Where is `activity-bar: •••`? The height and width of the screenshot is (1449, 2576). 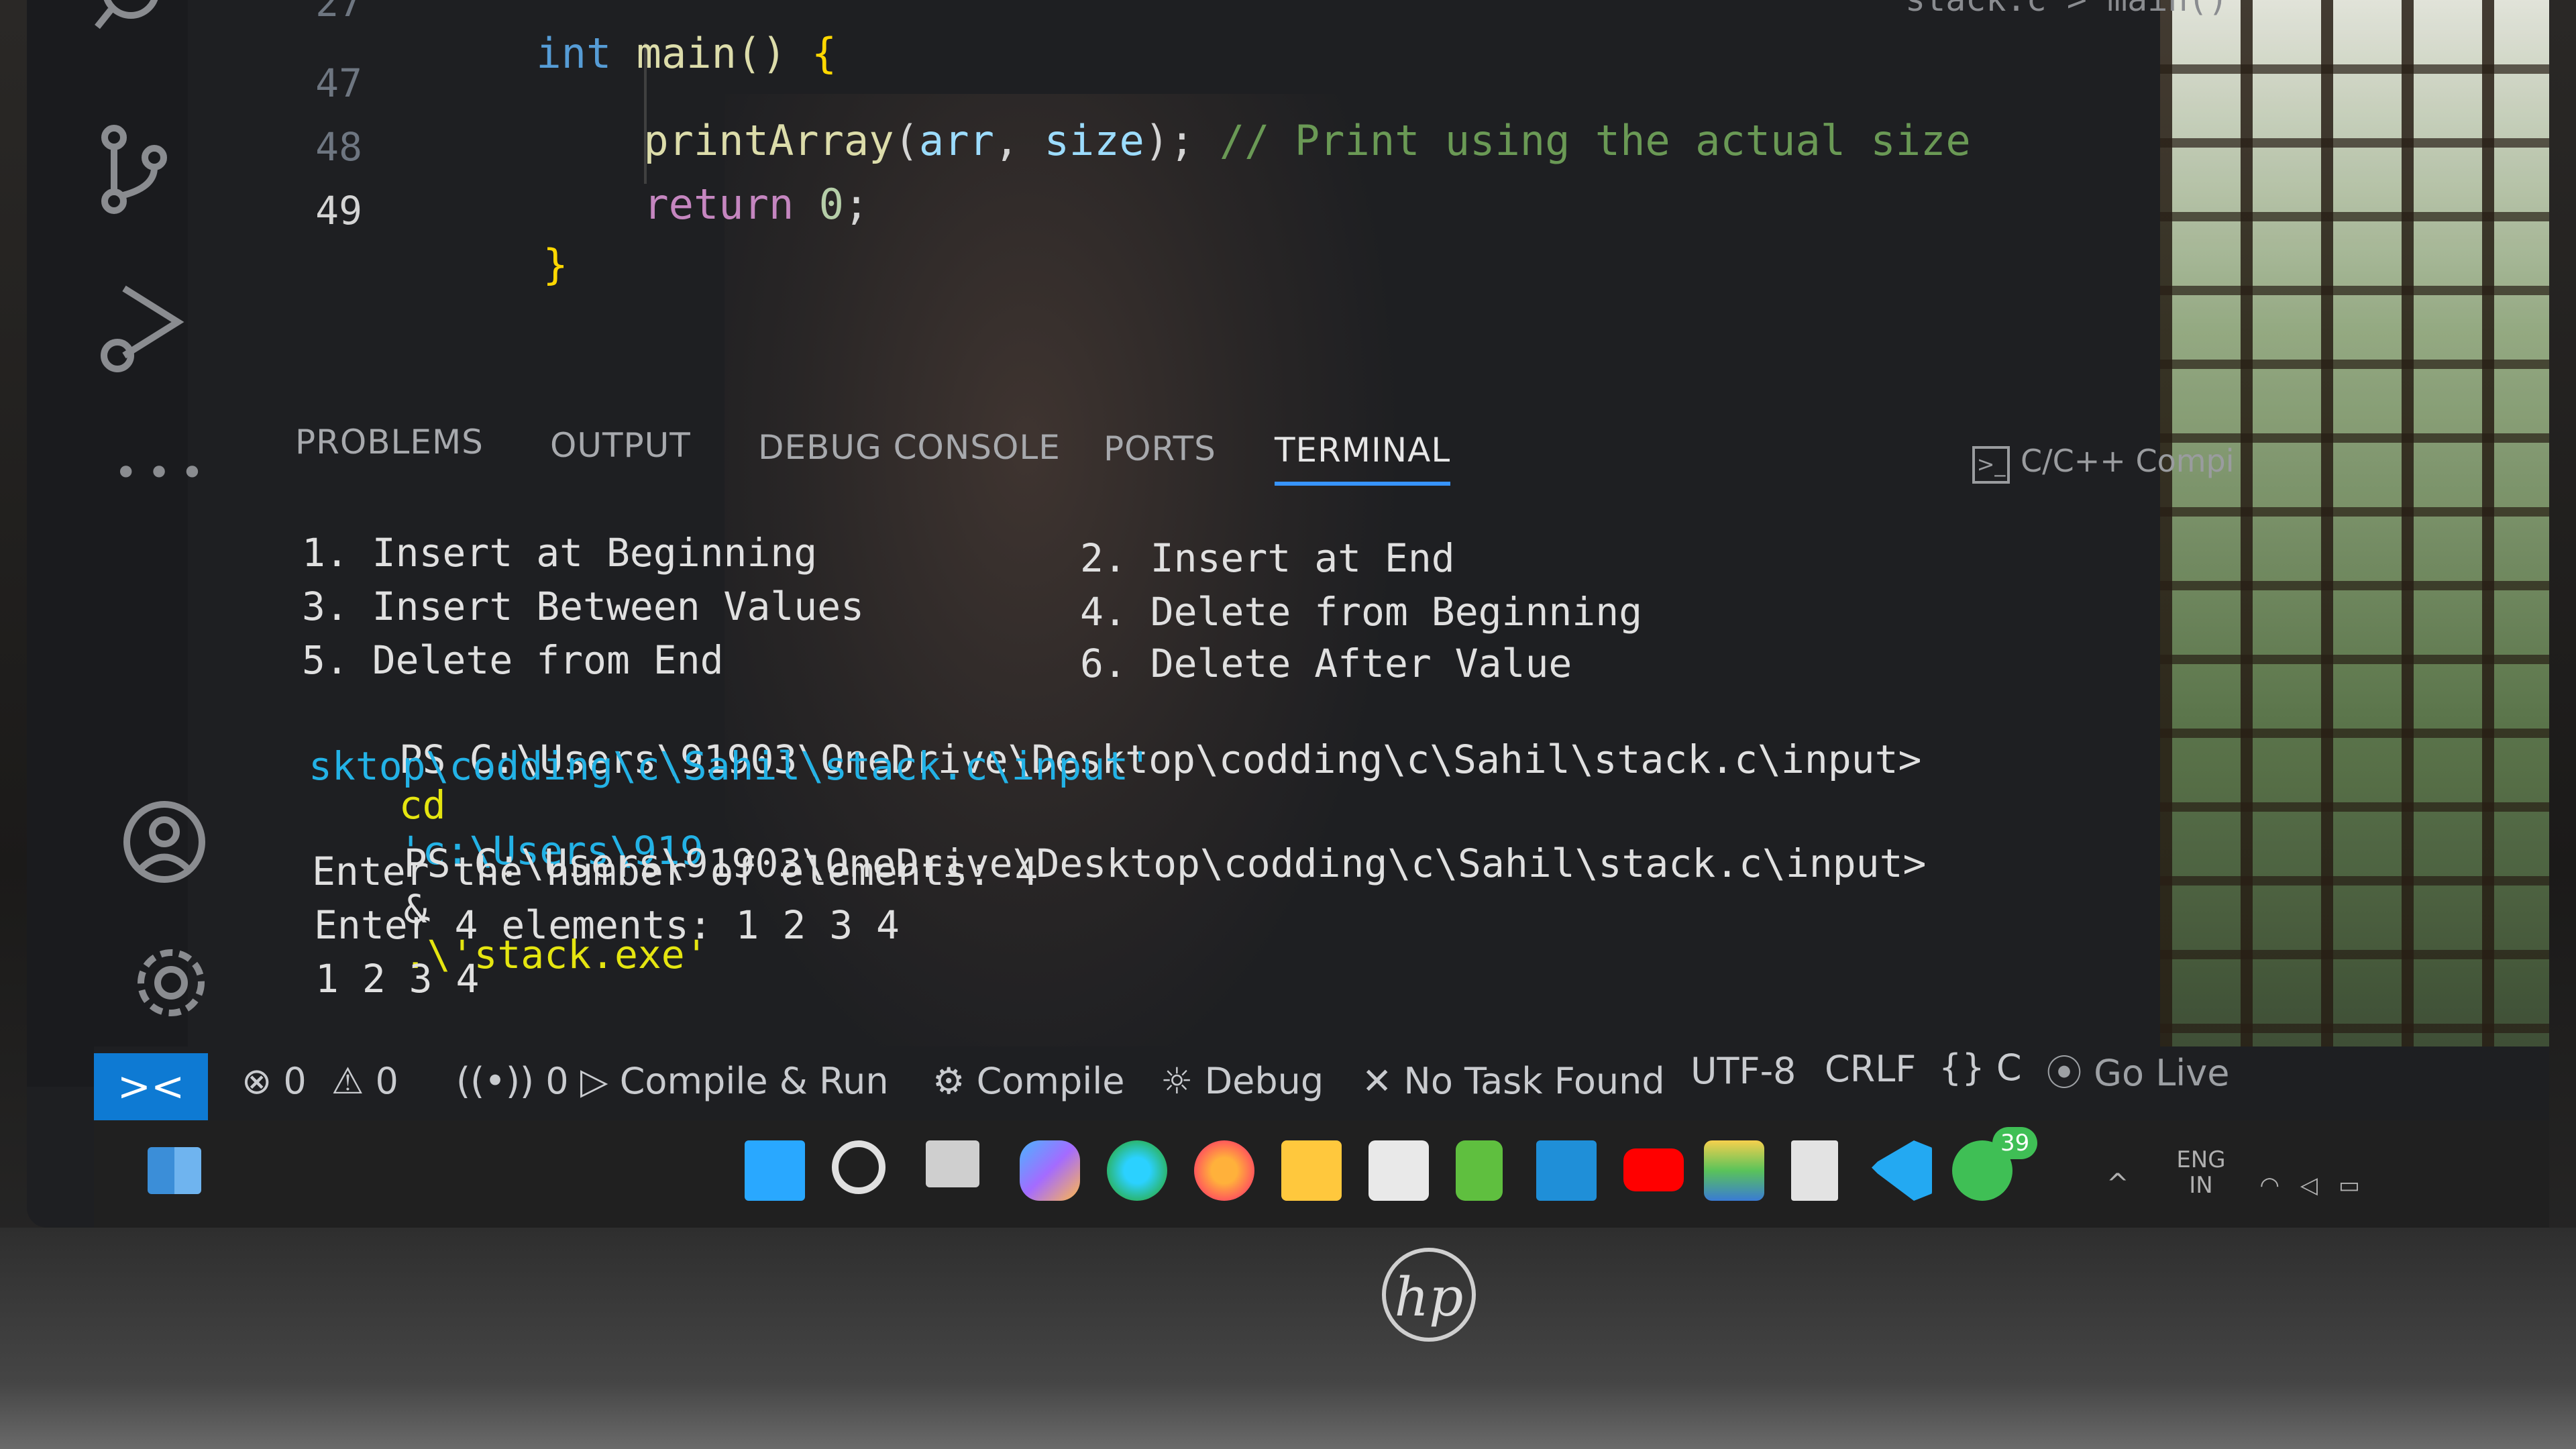 activity-bar: ••• is located at coordinates (116, 543).